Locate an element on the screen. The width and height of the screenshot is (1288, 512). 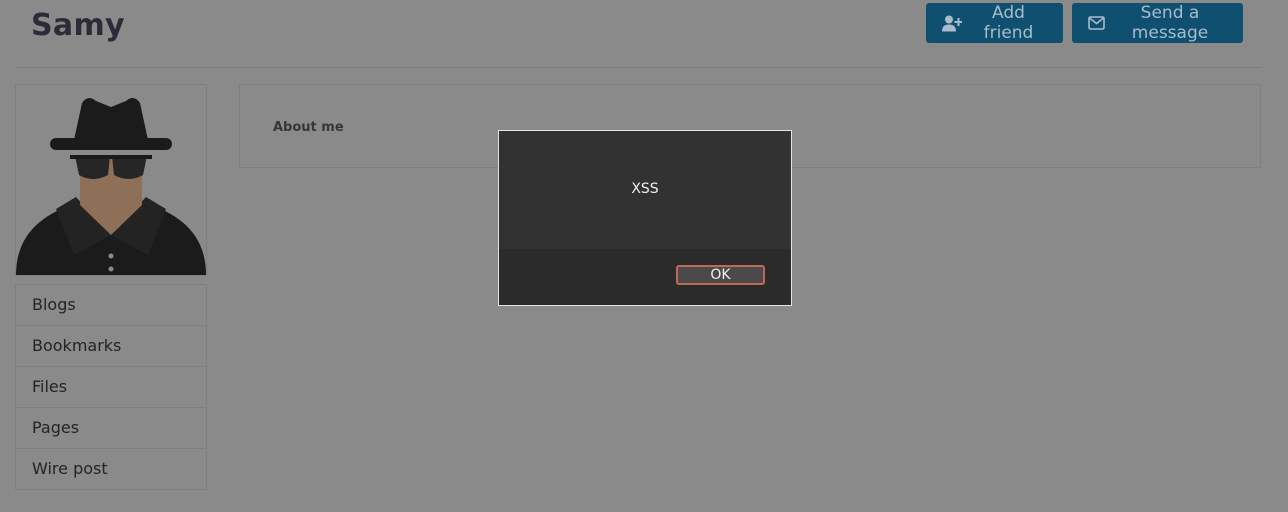
envelope-icon is located at coordinates (1096, 23).